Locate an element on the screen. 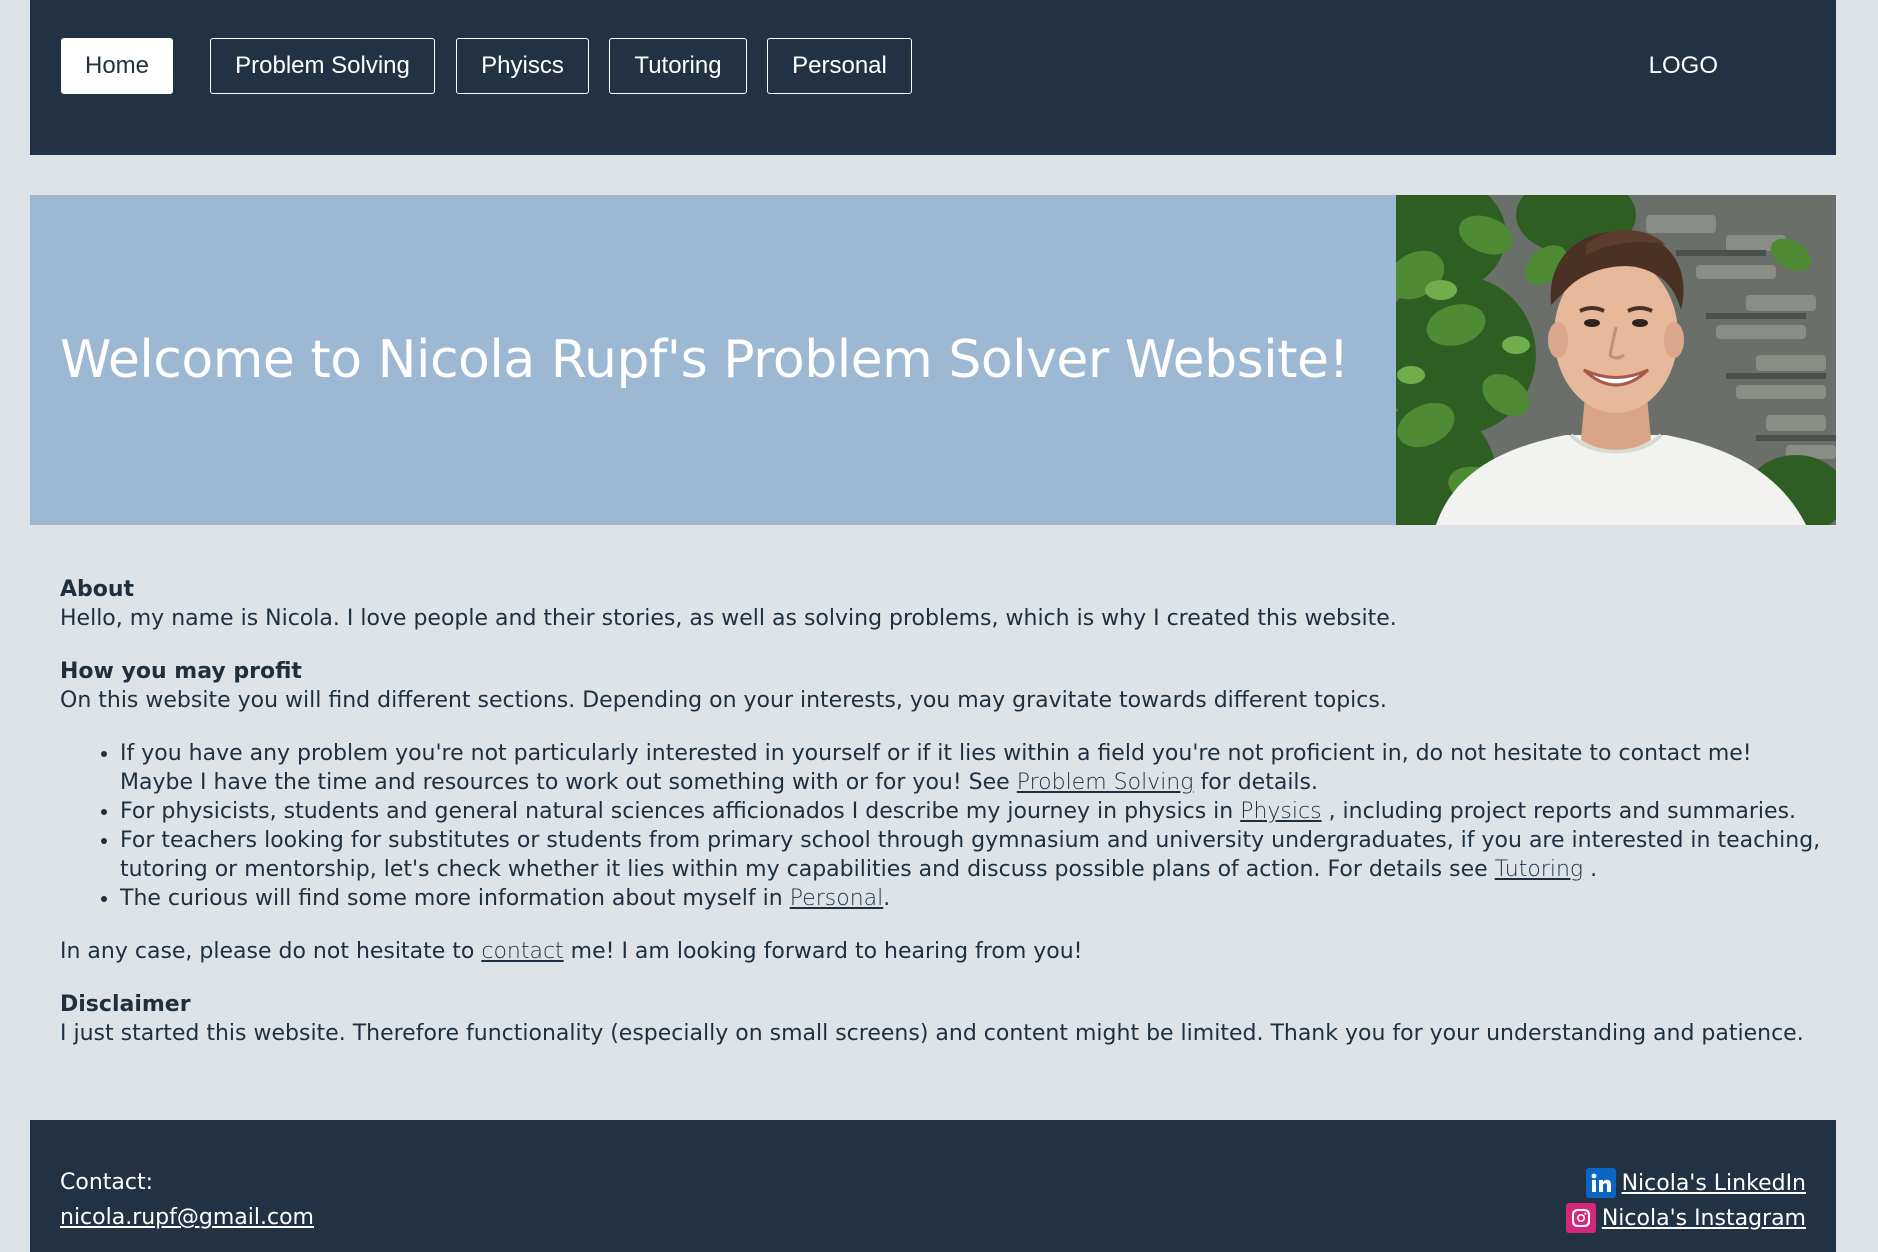 The image size is (1878, 1252). site-logo: LOGO is located at coordinates (1683, 66).